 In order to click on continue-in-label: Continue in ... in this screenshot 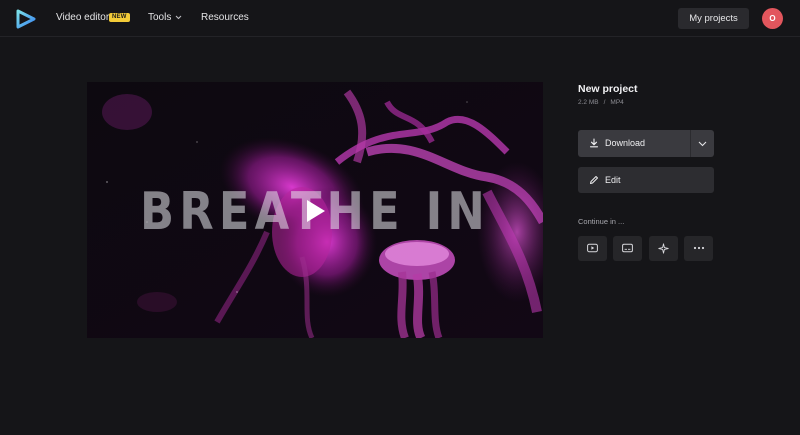, I will do `click(601, 221)`.